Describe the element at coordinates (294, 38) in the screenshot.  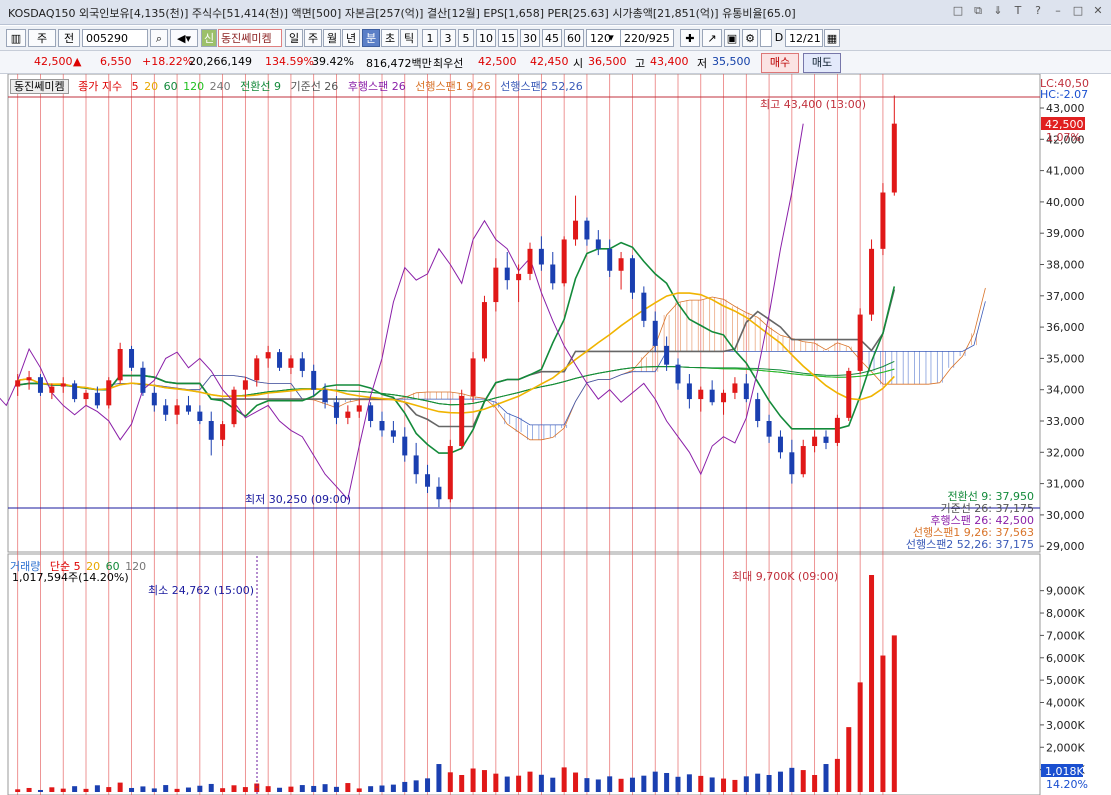
I see `period-day: 일` at that location.